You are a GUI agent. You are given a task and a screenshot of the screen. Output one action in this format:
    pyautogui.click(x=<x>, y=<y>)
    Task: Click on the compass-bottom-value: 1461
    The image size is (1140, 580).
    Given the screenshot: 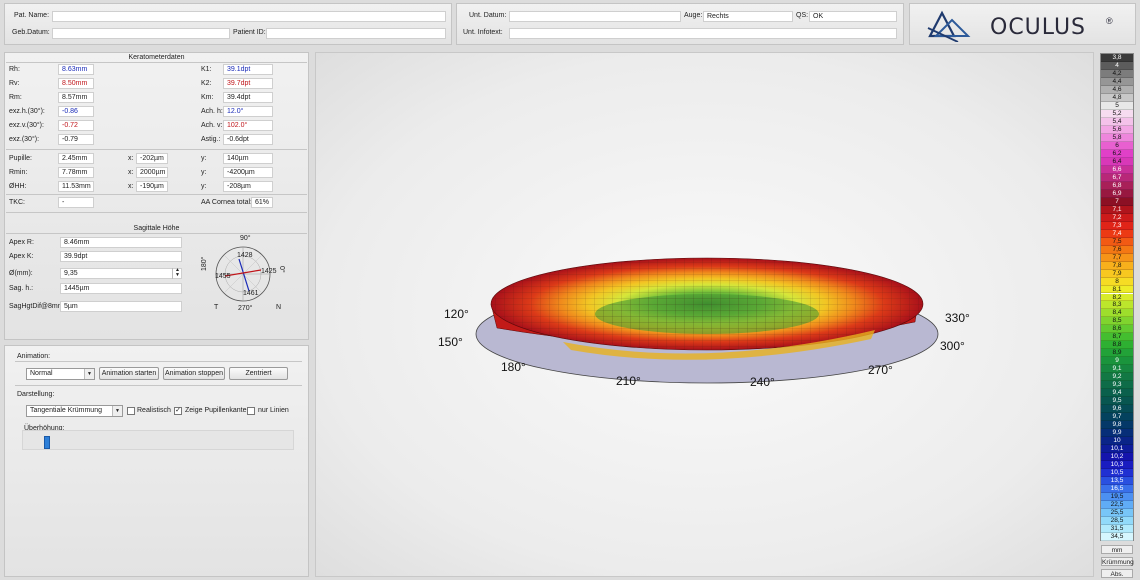 What is the action you would take?
    pyautogui.click(x=251, y=293)
    